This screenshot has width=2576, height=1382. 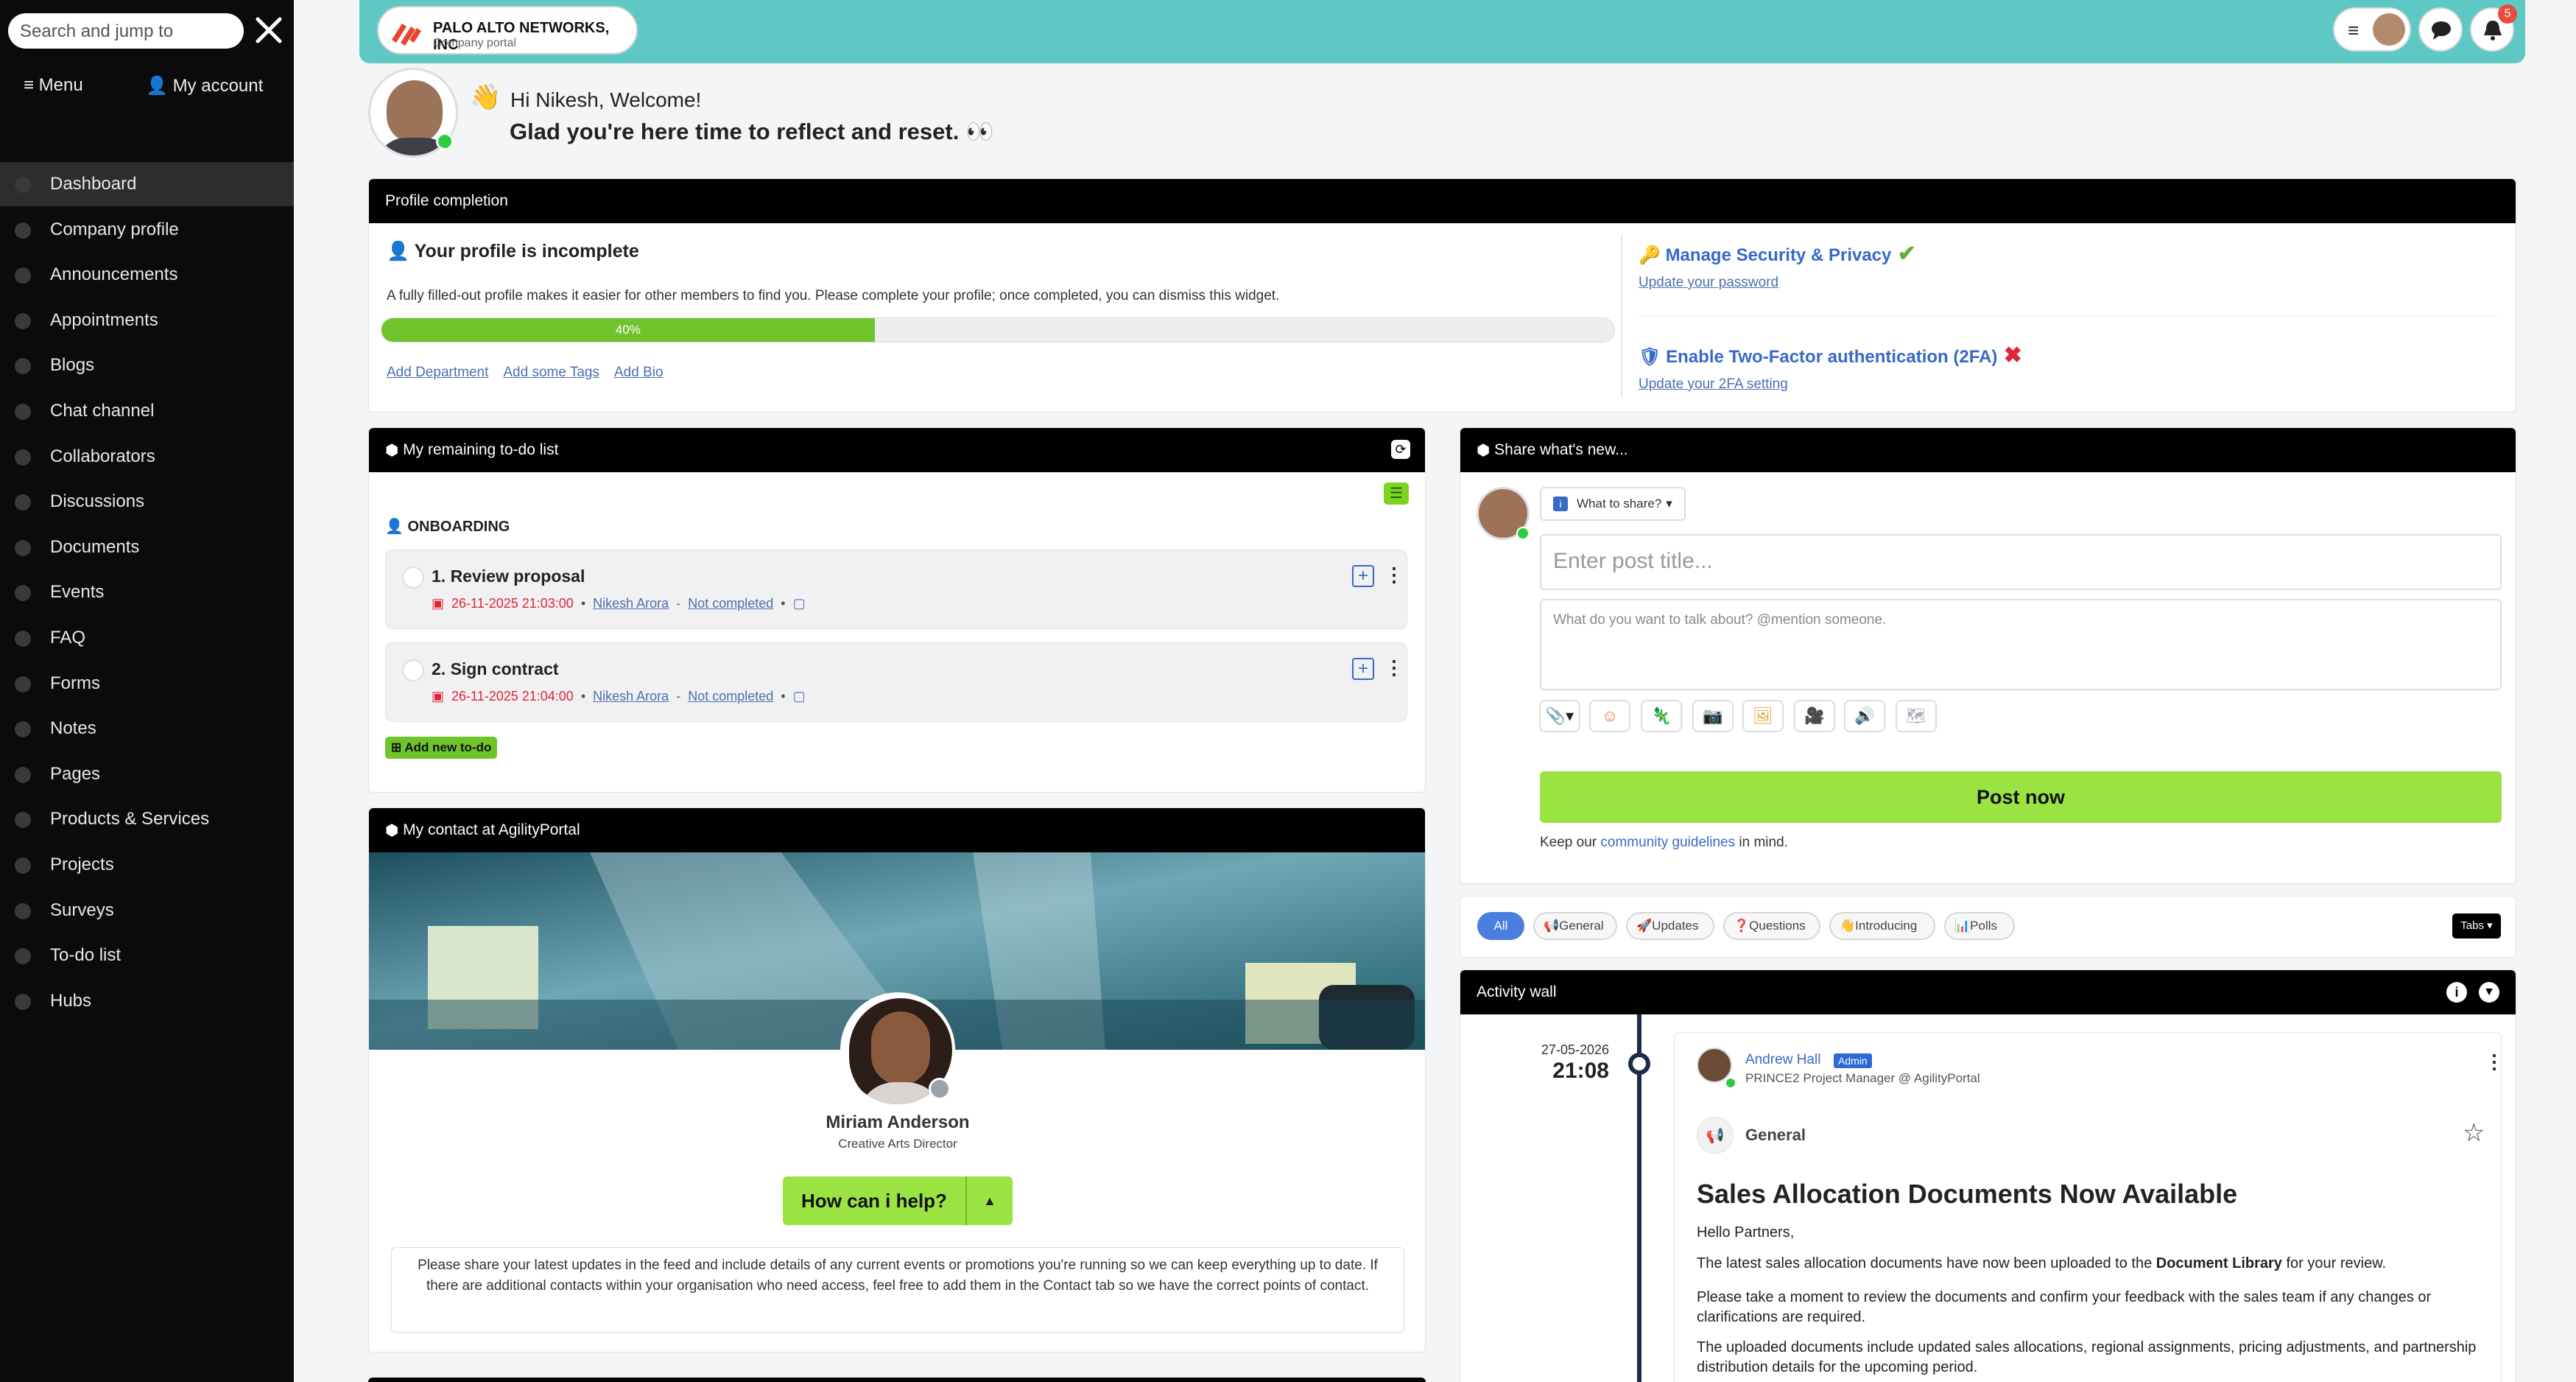 What do you see at coordinates (1613, 504) in the screenshot?
I see `what-to-share-dropdown: i What to share? ▾` at bounding box center [1613, 504].